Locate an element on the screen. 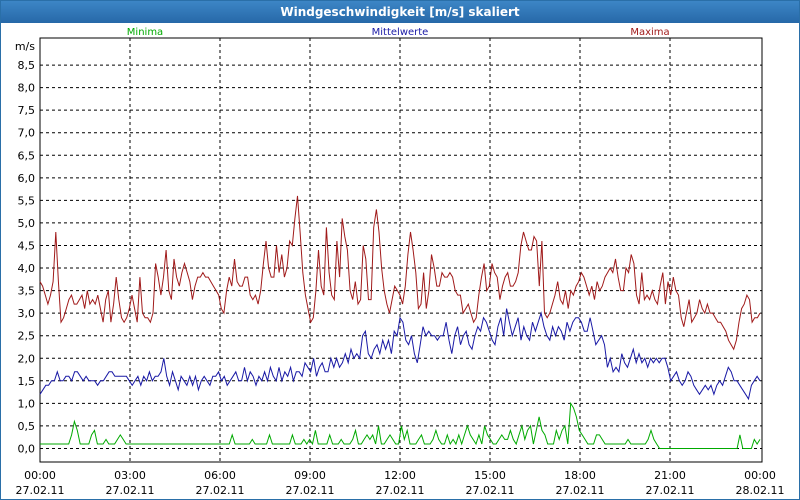 The image size is (800, 500). x-tick-time: 12:00 is located at coordinates (400, 475).